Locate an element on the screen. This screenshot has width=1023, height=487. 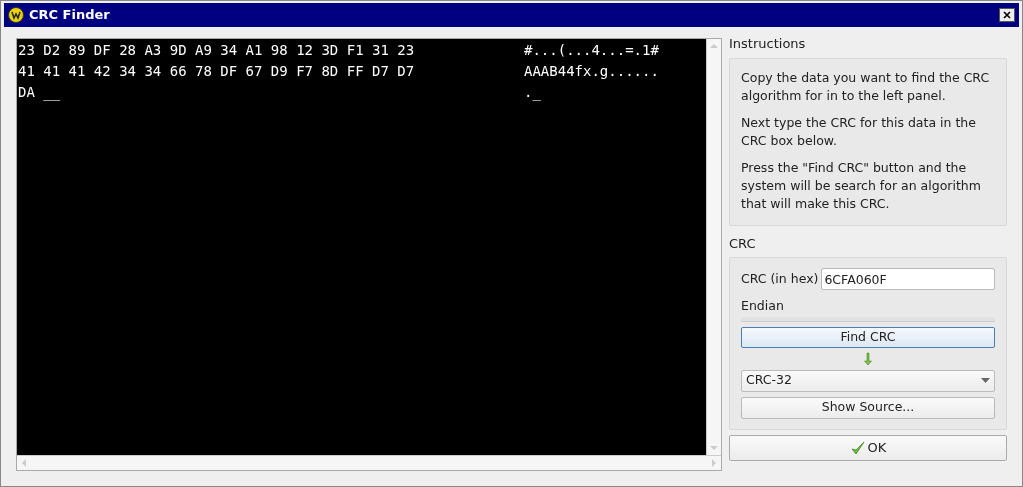
endian-bar is located at coordinates (868, 319).